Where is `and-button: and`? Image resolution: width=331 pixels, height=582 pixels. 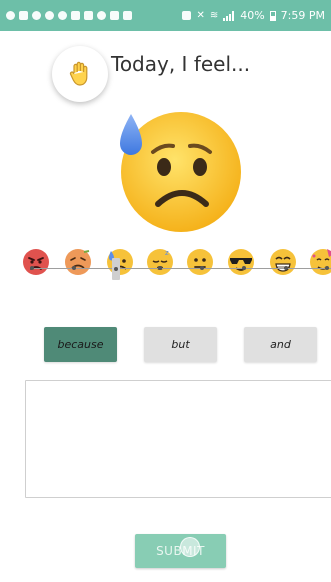
and-button: and is located at coordinates (280, 344).